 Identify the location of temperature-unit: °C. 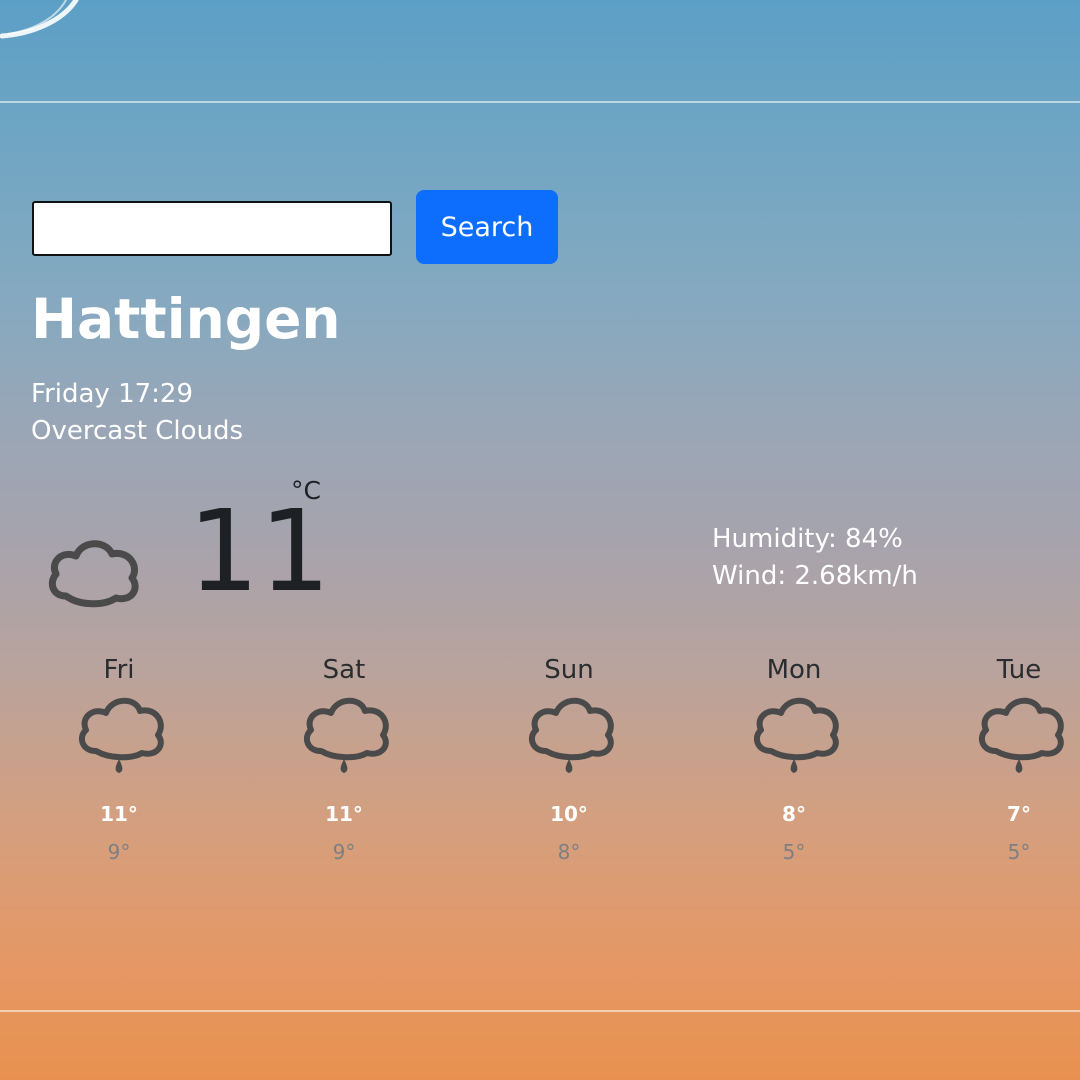
(306, 490).